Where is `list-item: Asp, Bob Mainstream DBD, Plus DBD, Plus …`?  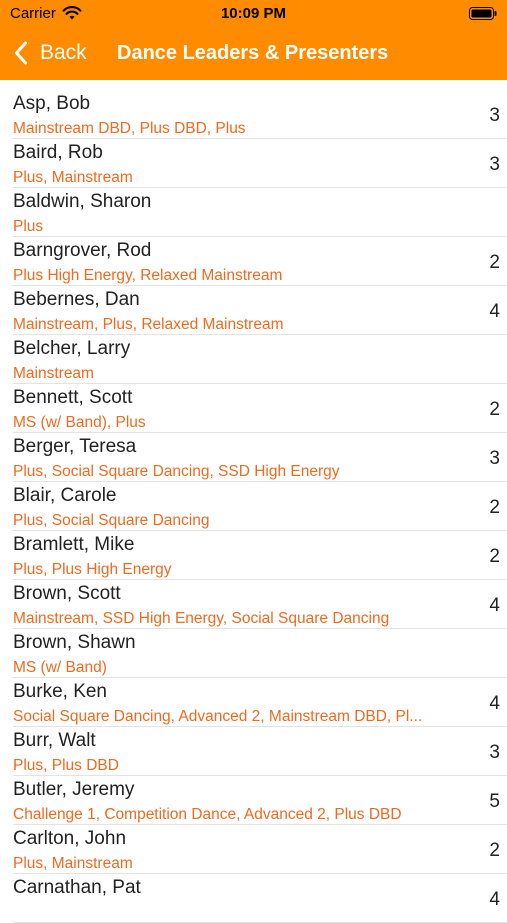
list-item: Asp, Bob Mainstream DBD, Plus DBD, Plus … is located at coordinates (253, 114).